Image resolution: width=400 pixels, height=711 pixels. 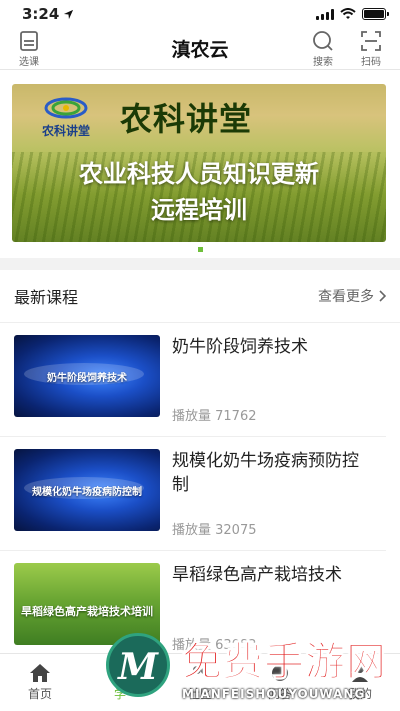 What do you see at coordinates (266, 608) in the screenshot?
I see `course-info: 旱稻绿色高产栽培技术 播放量 63082` at bounding box center [266, 608].